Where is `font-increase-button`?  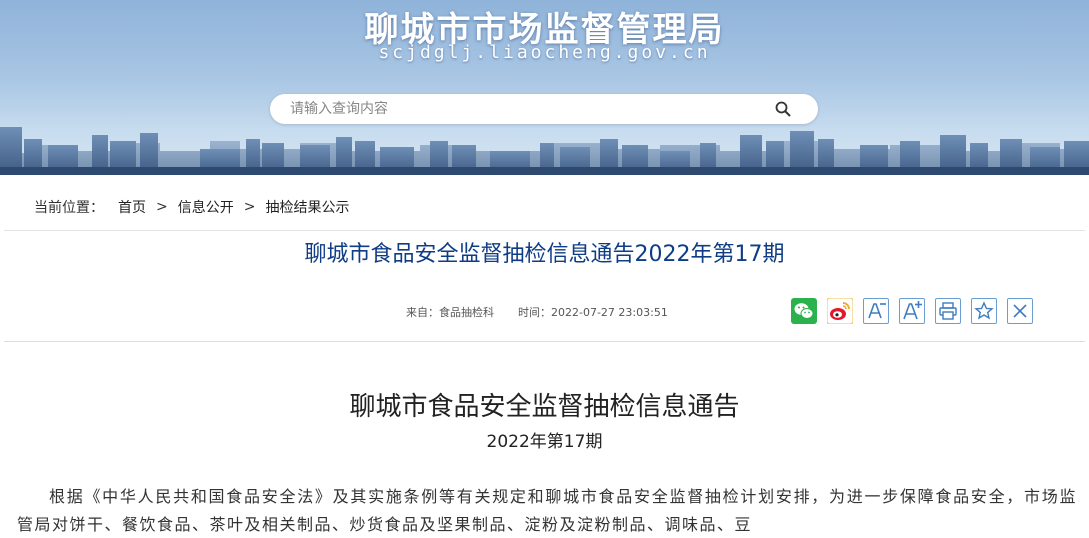 font-increase-button is located at coordinates (912, 311).